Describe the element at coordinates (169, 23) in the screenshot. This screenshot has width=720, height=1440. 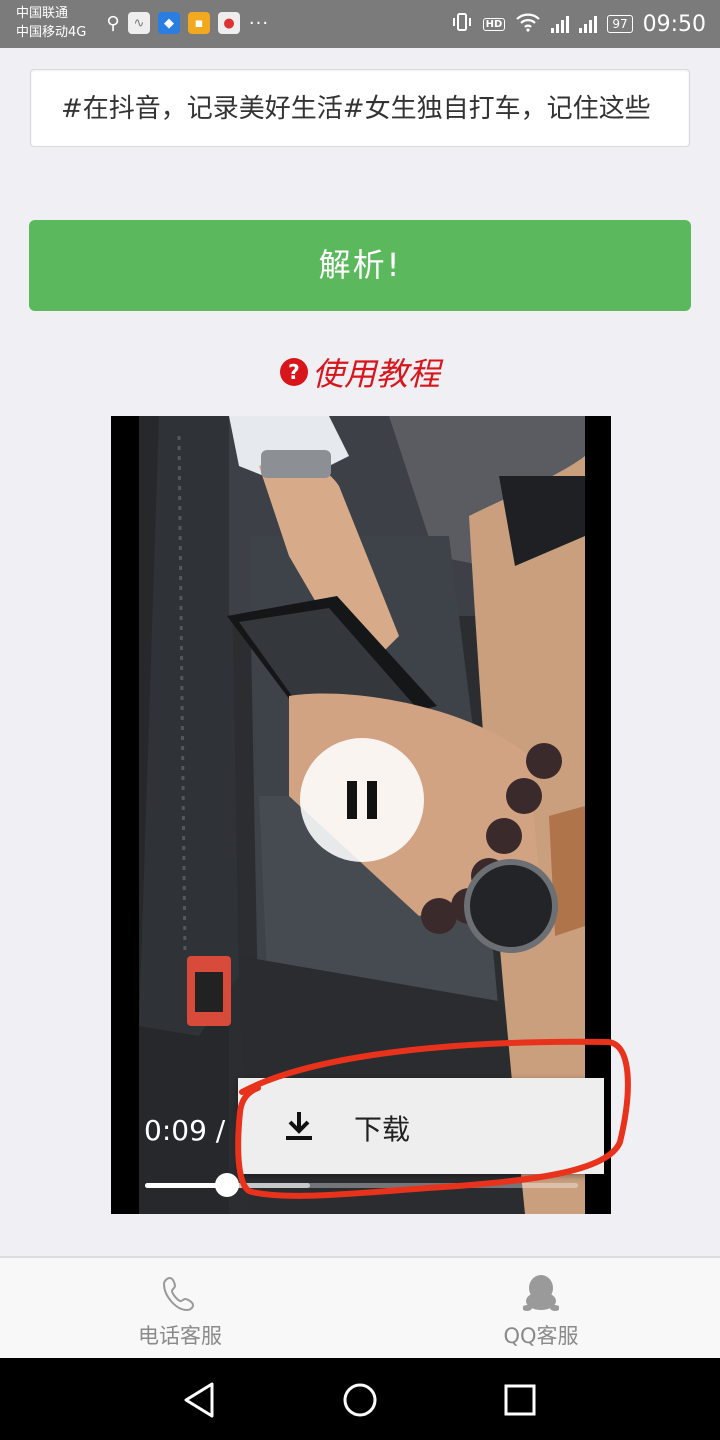
I see `shield-icon: ◆` at that location.